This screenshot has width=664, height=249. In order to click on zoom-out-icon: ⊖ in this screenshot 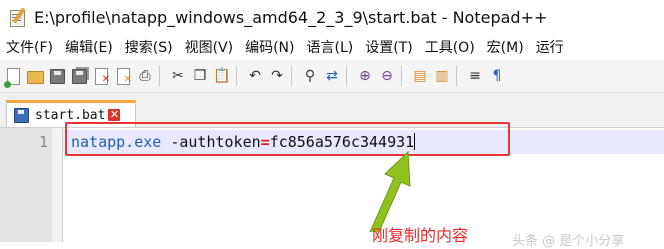, I will do `click(387, 76)`.